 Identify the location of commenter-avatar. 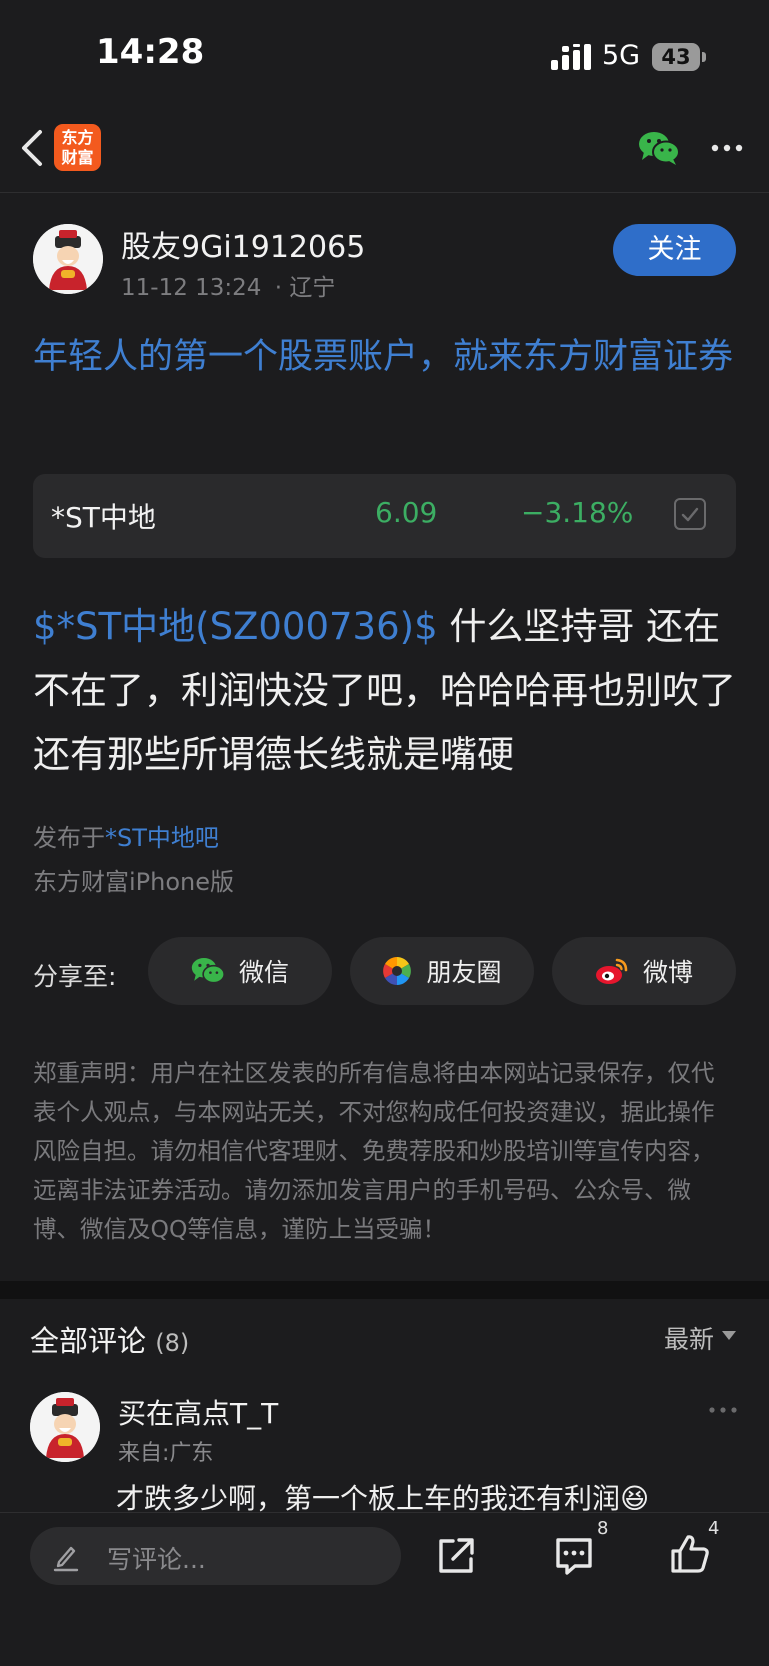
(65, 1427).